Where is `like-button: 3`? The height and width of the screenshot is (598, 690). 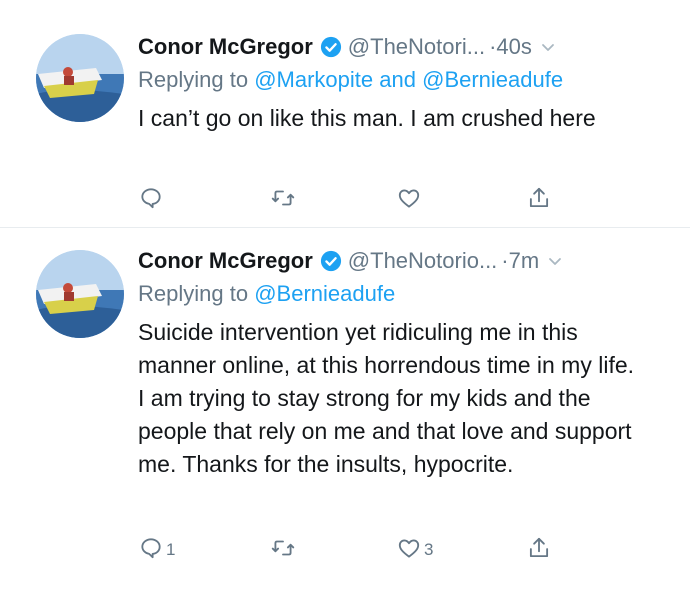 like-button: 3 is located at coordinates (414, 550).